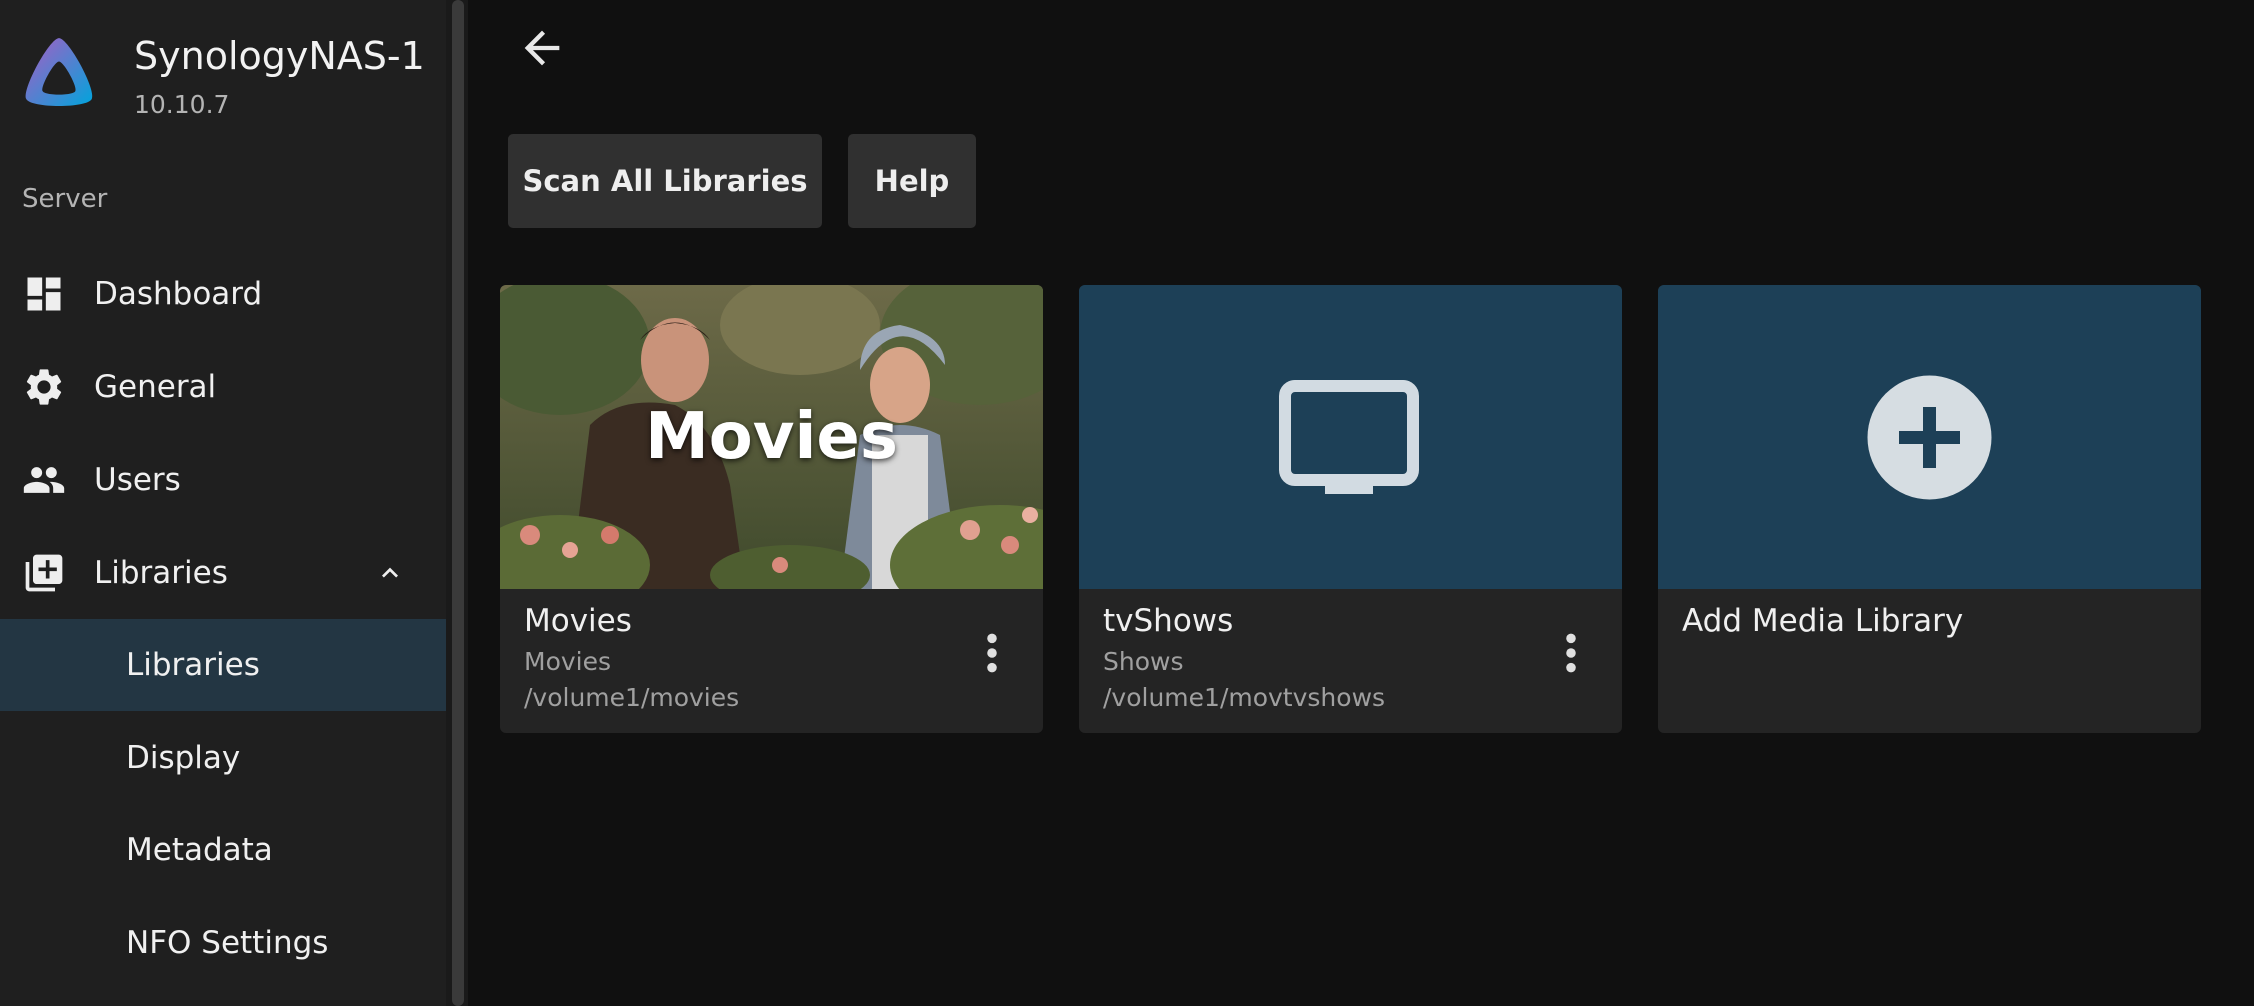 The width and height of the screenshot is (2254, 1006). Describe the element at coordinates (182, 104) in the screenshot. I see `server-version: 10.10.7` at that location.